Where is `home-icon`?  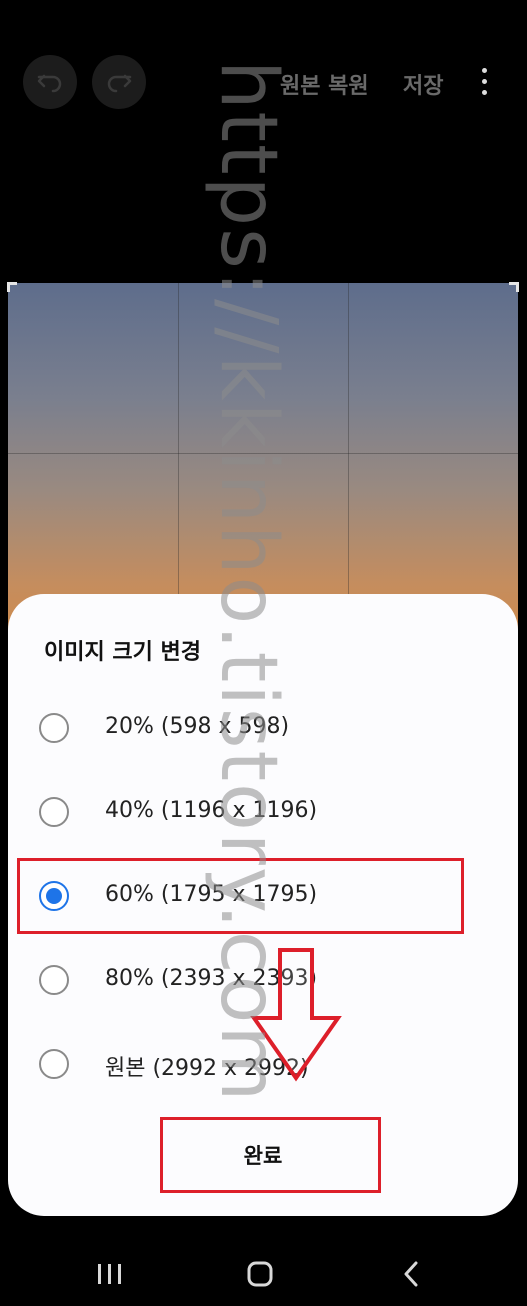 home-icon is located at coordinates (260, 1274).